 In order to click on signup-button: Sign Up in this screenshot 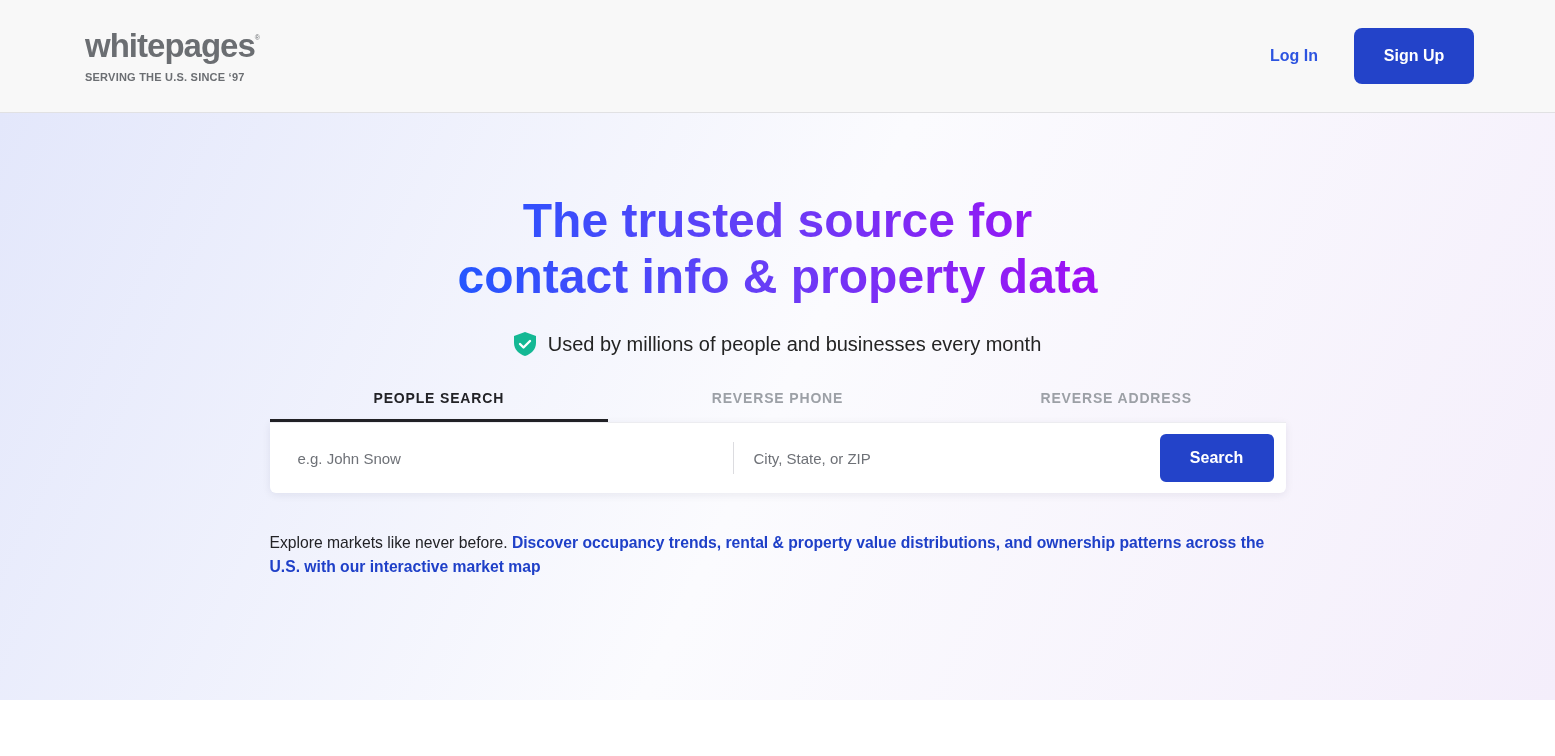, I will do `click(1414, 56)`.